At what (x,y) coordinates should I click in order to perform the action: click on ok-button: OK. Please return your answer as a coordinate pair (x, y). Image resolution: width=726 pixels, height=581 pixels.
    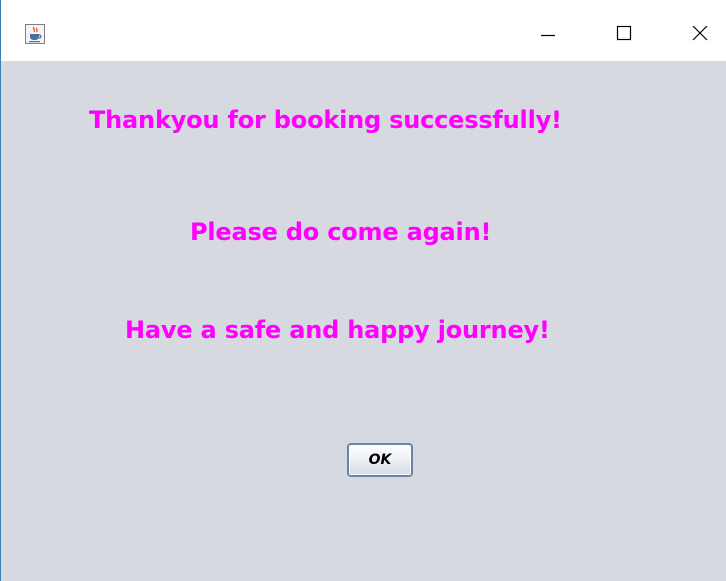
    Looking at the image, I should click on (380, 460).